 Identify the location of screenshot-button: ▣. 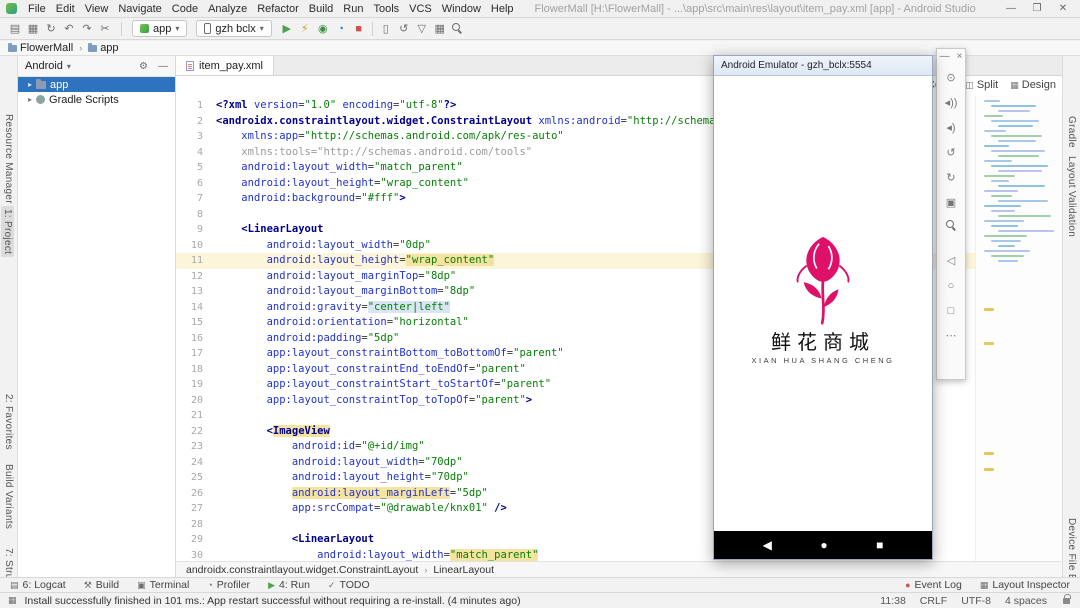
(951, 203).